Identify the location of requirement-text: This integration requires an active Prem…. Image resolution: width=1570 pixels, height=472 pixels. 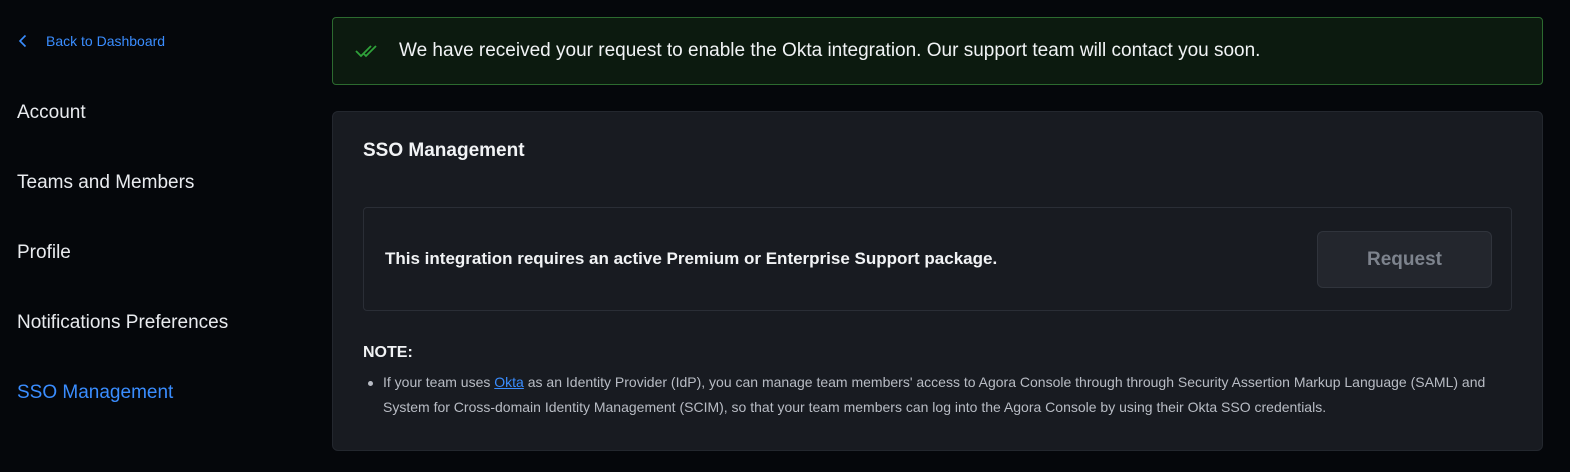
(691, 258).